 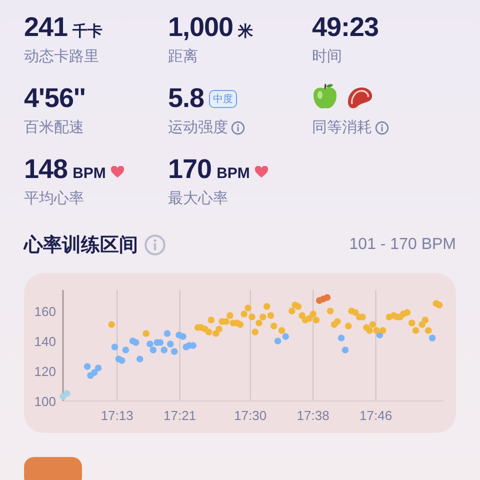 I want to click on steak-icon, so click(x=360, y=98).